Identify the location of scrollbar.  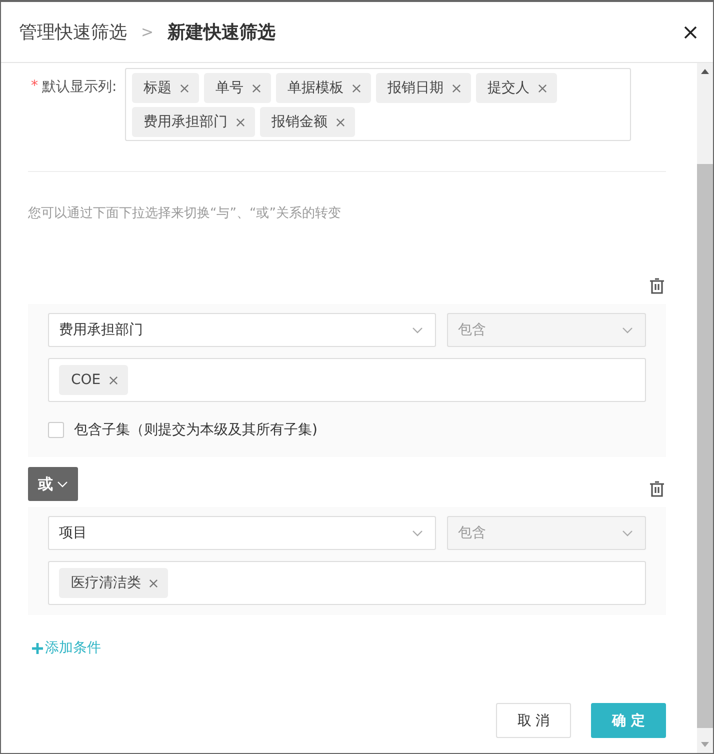
(705, 408).